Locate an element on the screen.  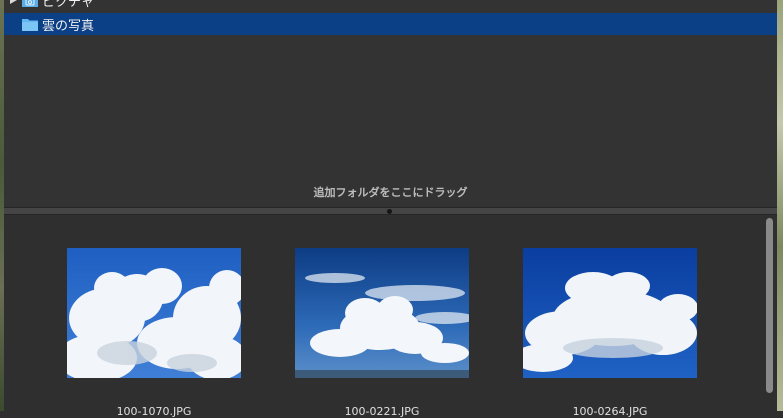
folder-tree-item-cloud-photos: 雲の写真 is located at coordinates (390, 24).